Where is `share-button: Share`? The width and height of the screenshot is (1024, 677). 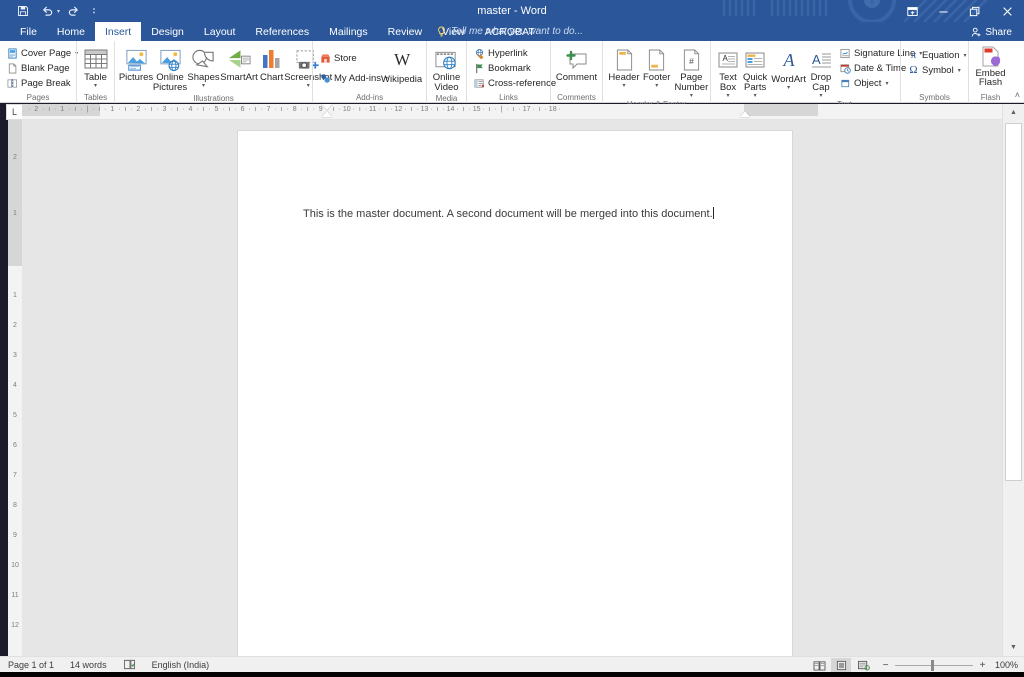 share-button: Share is located at coordinates (991, 32).